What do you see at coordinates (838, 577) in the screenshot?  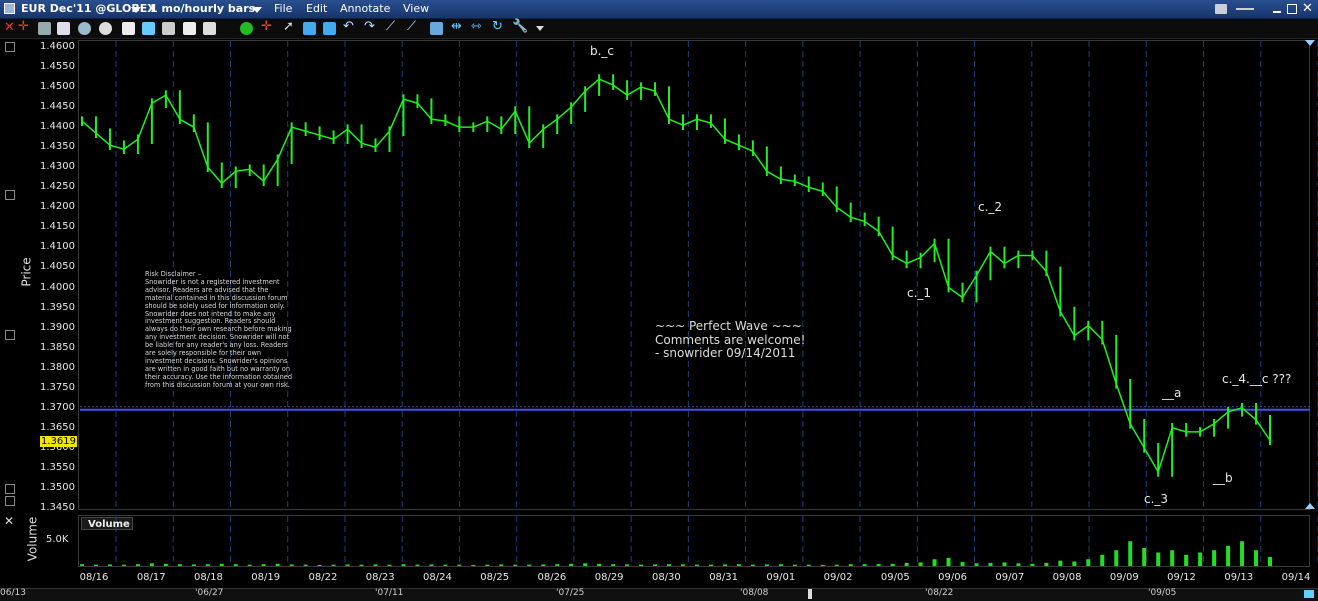 I see `date-tick-label: 09/02` at bounding box center [838, 577].